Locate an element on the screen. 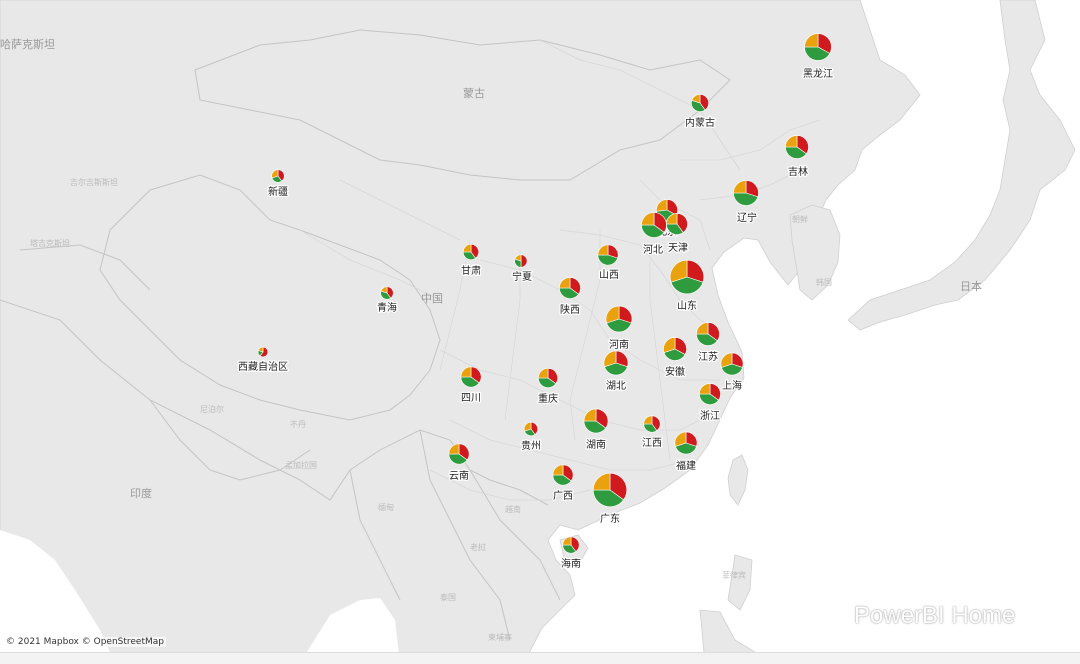 This screenshot has height=664, width=1080. watermark-text: PowerBI Home is located at coordinates (935, 615).